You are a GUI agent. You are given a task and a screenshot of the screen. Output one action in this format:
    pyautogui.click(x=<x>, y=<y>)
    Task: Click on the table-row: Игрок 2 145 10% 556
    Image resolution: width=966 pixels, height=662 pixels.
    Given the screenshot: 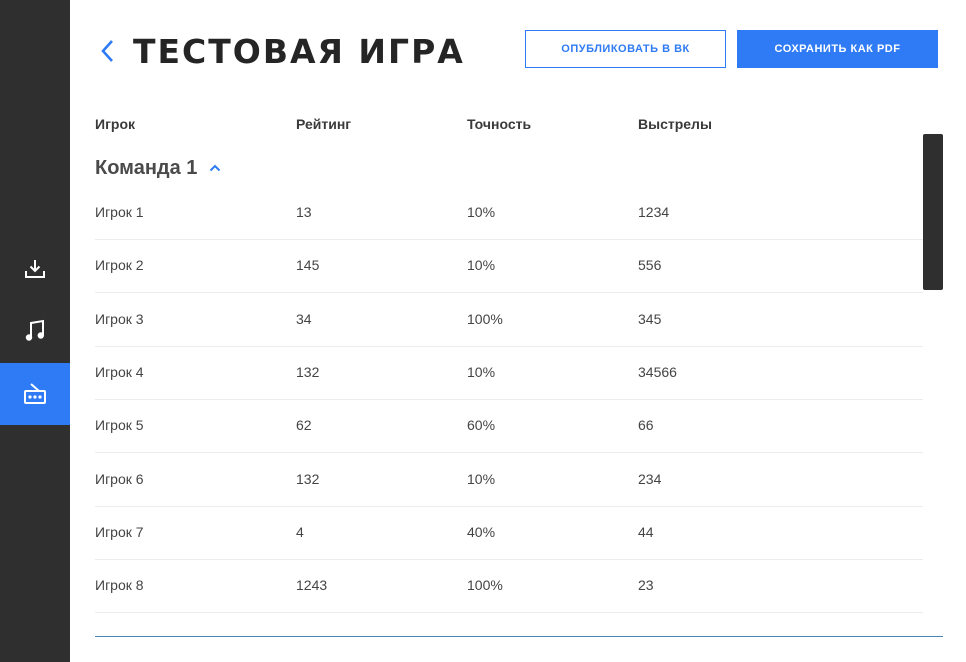 What is the action you would take?
    pyautogui.click(x=509, y=266)
    